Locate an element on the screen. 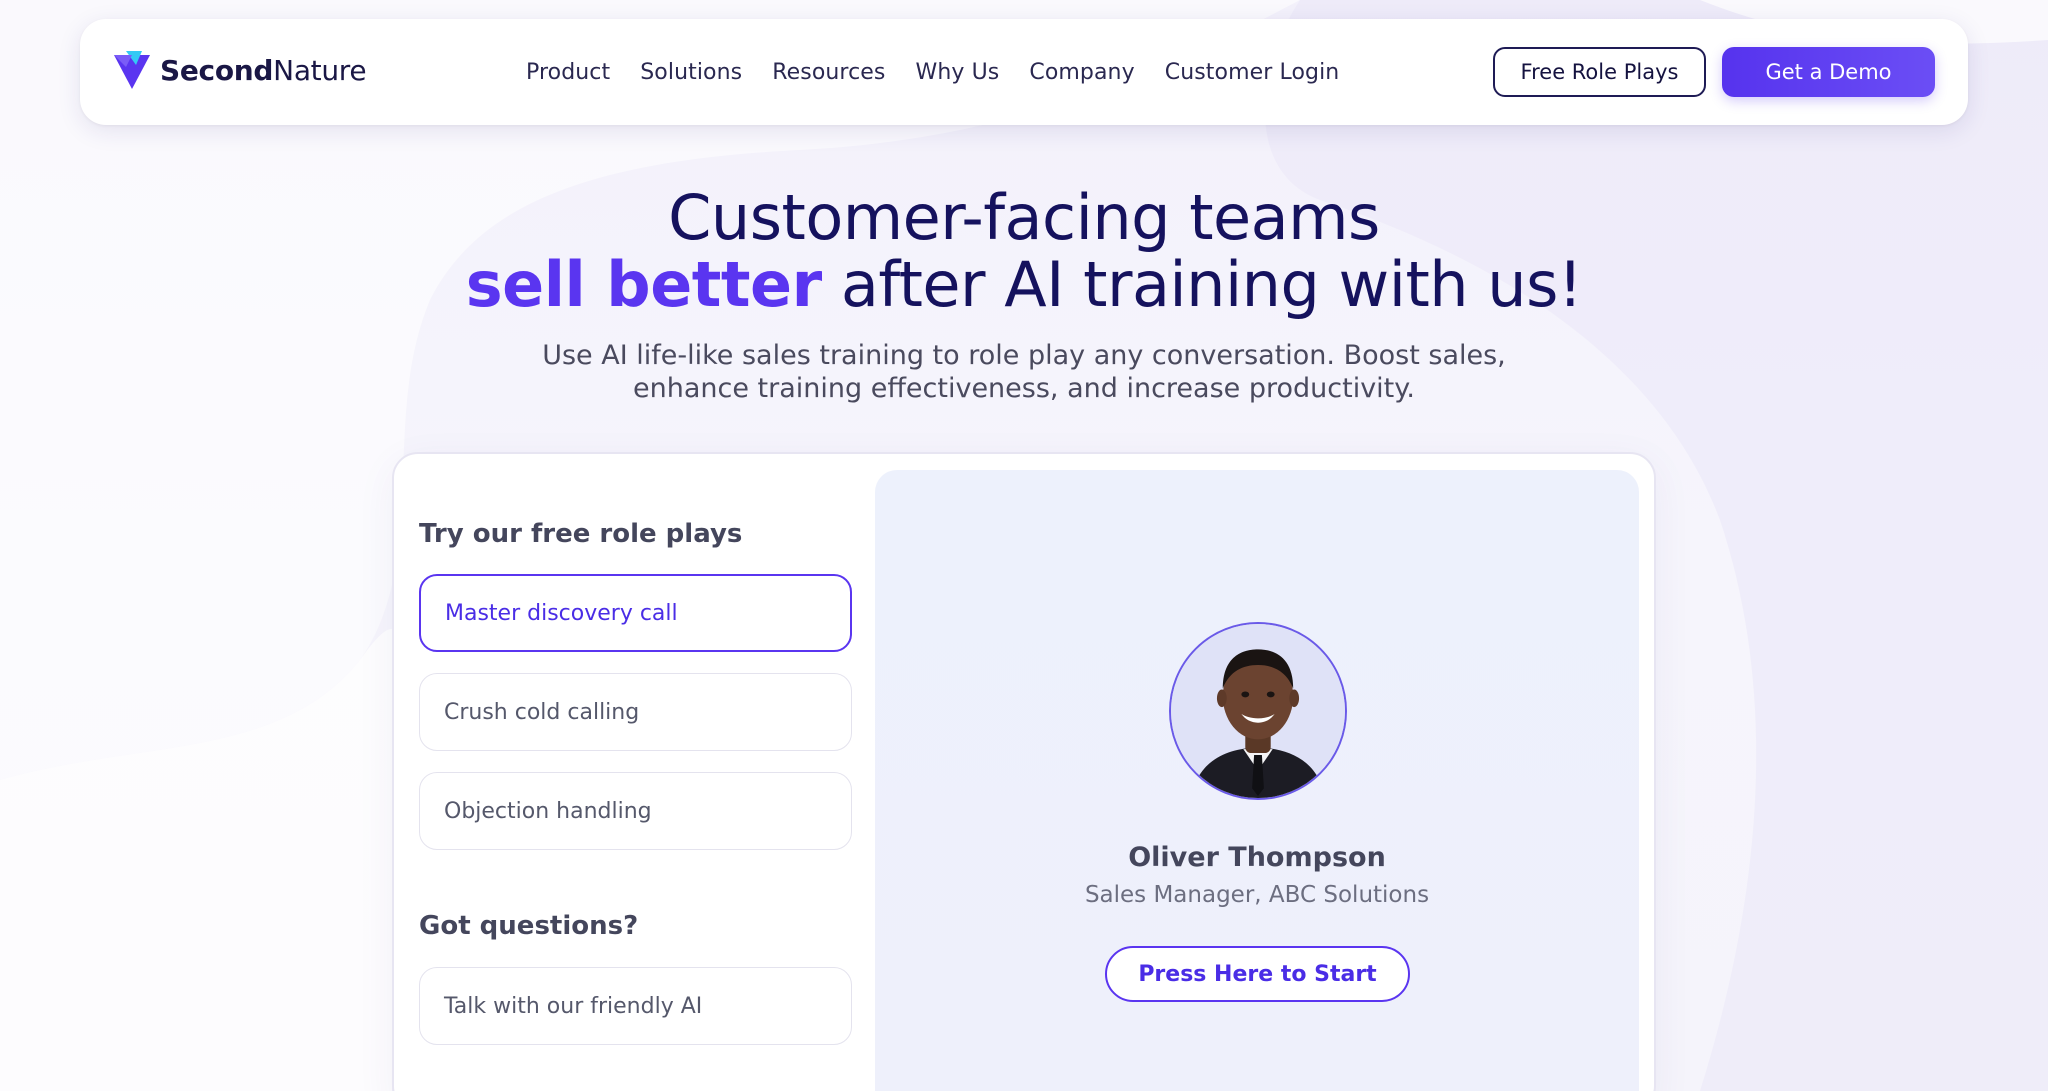  roleplays-title: Try our free role plays is located at coordinates (581, 534).